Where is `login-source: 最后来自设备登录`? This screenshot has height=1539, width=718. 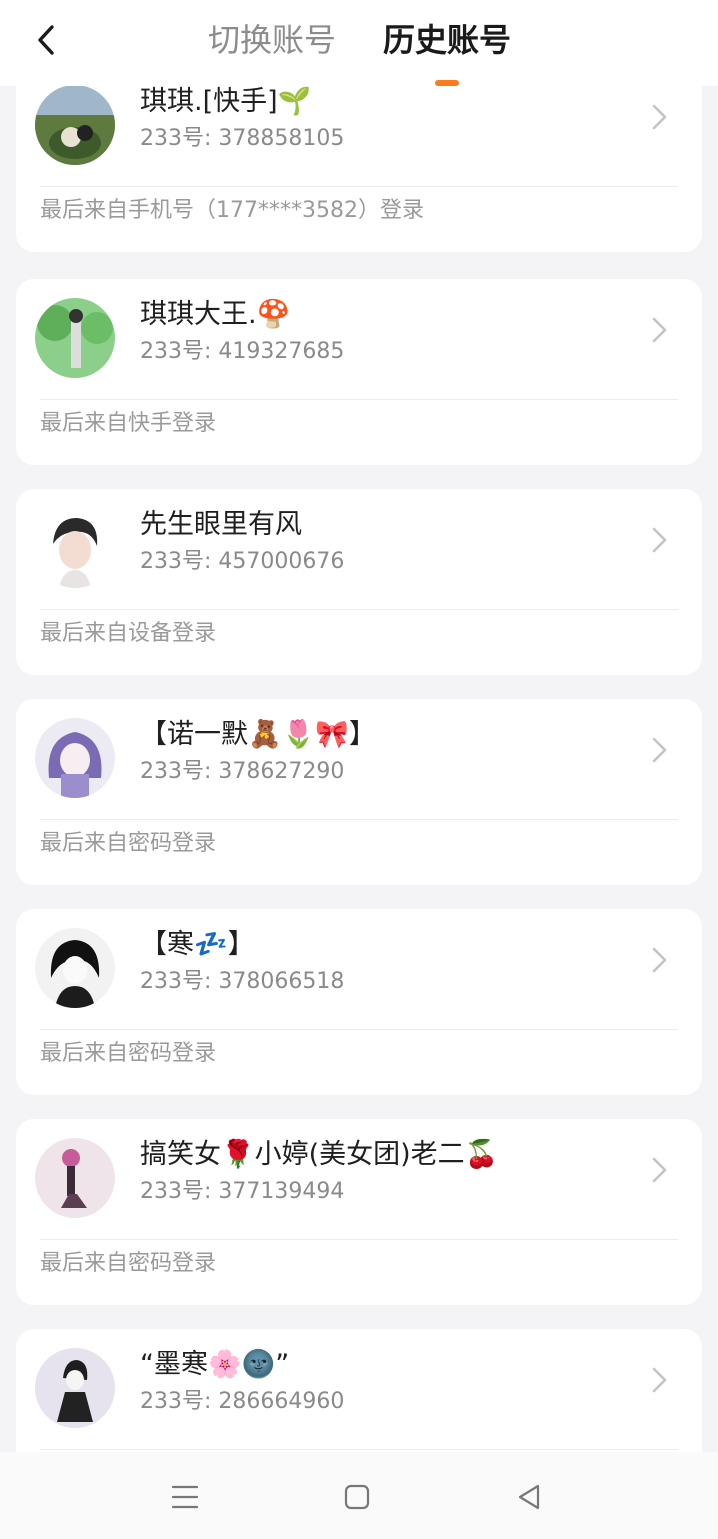 login-source: 最后来自设备登录 is located at coordinates (128, 633).